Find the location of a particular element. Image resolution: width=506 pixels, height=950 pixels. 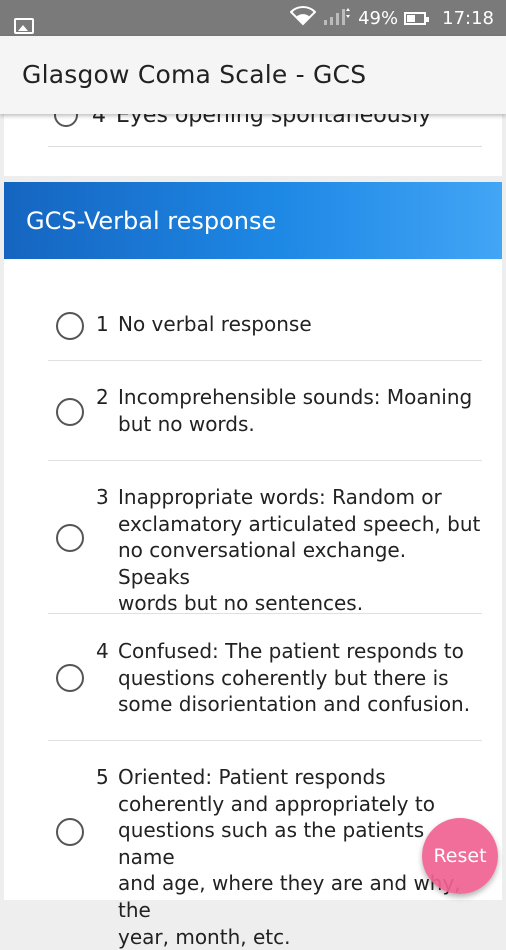

option-line: no conversational exchange. Speaks is located at coordinates (262, 563).